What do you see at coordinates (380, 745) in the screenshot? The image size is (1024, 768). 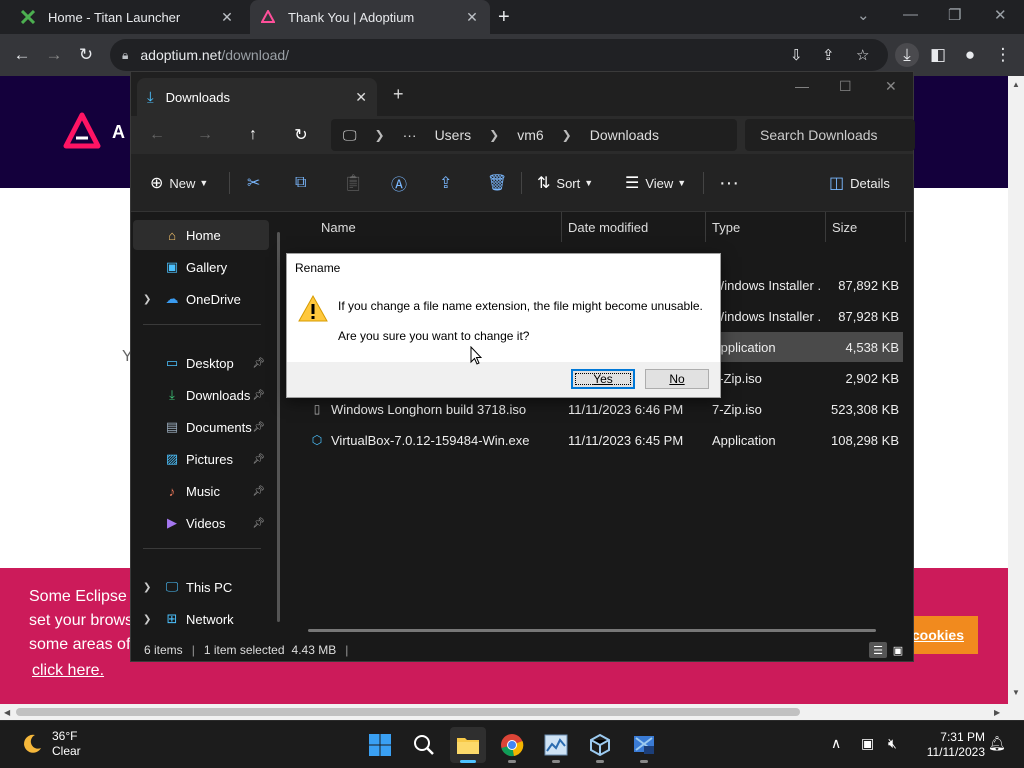 I see `start-button` at bounding box center [380, 745].